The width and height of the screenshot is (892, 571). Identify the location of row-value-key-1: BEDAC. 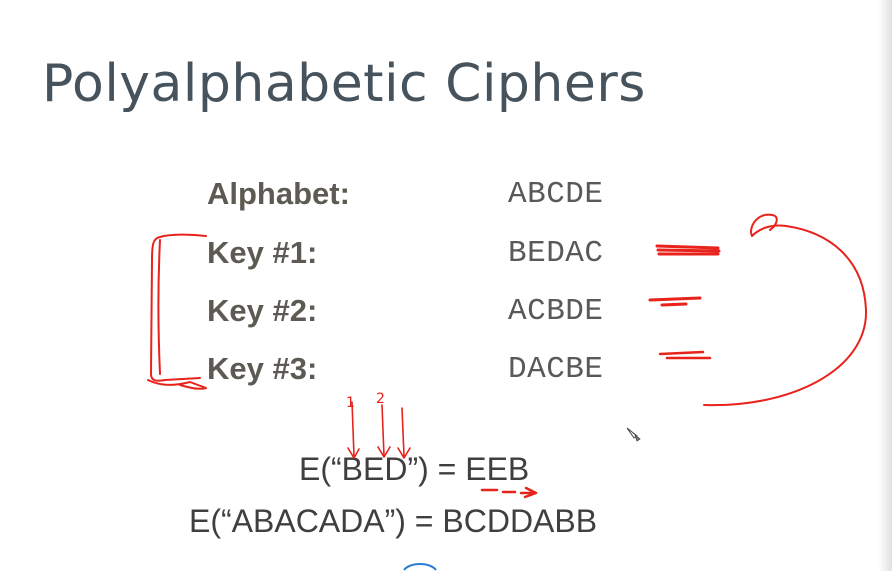
(556, 253).